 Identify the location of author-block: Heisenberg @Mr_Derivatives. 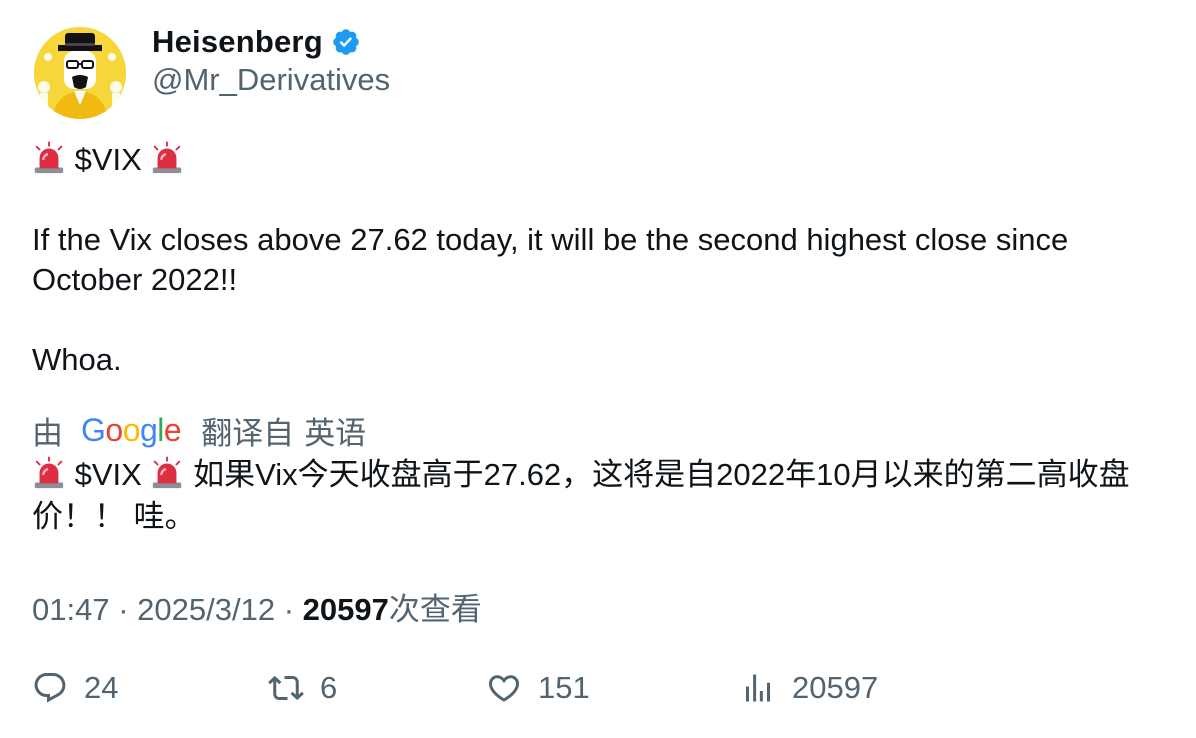
(271, 61).